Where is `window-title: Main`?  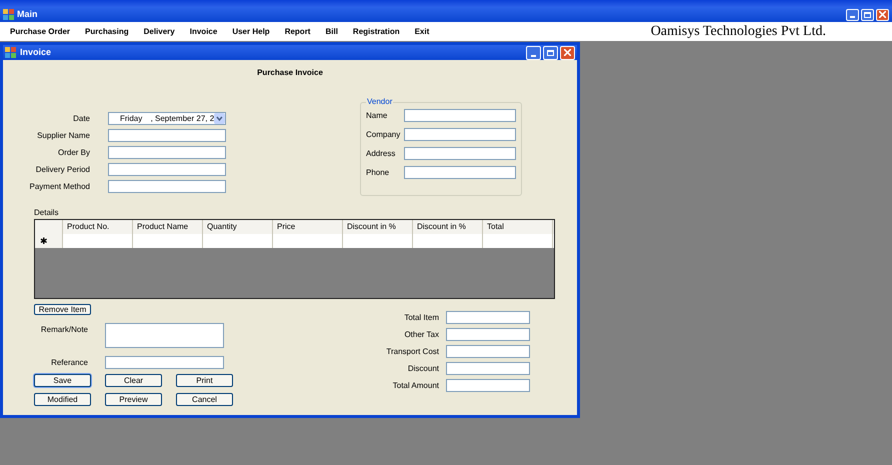
window-title: Main is located at coordinates (27, 14).